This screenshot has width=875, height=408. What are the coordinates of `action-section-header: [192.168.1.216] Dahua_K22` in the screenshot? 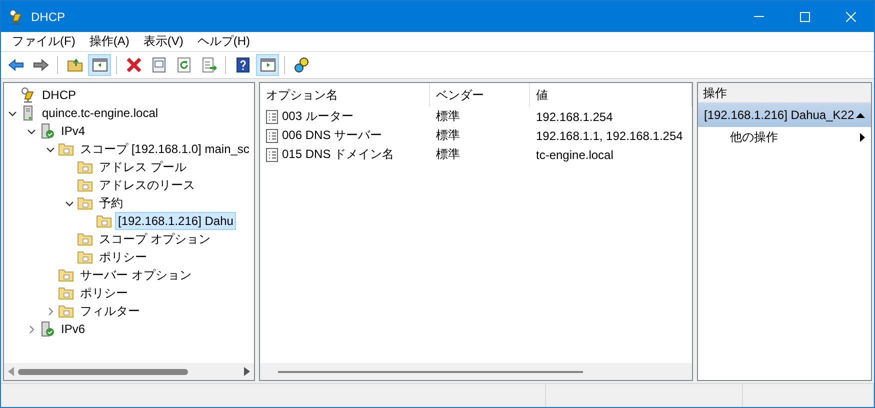 It's located at (784, 115).